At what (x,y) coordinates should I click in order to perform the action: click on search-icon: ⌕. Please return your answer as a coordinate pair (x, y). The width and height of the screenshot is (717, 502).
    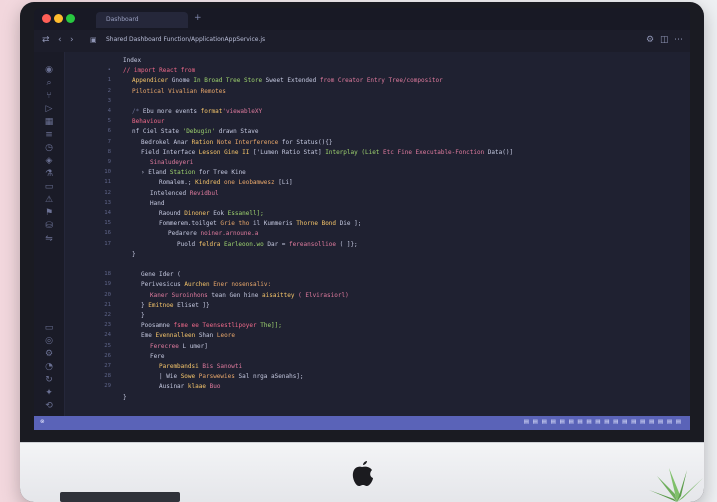
    Looking at the image, I should click on (49, 83).